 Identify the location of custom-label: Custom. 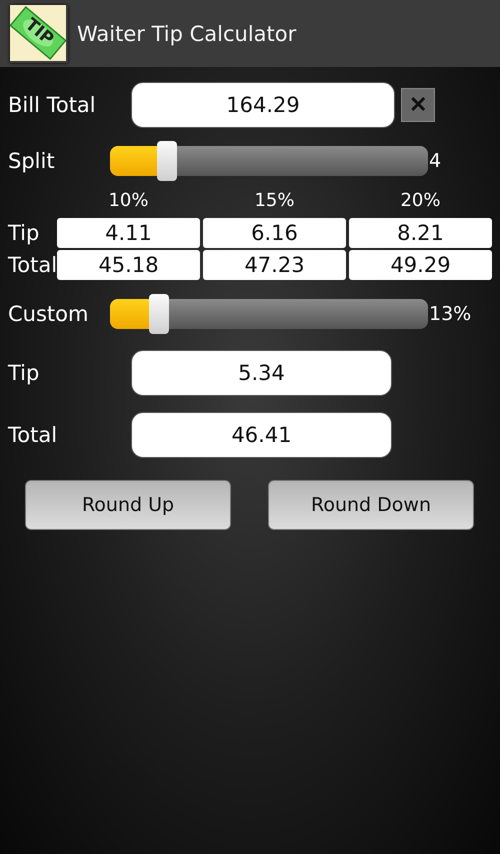
(49, 314).